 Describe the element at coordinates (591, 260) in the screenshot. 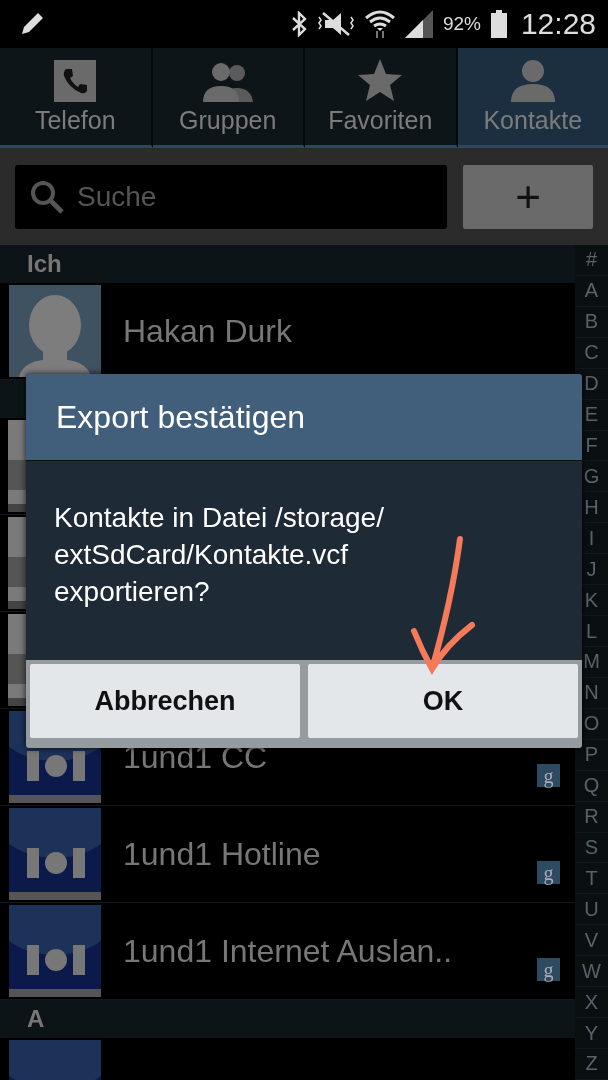

I see `index-letter: #` at that location.